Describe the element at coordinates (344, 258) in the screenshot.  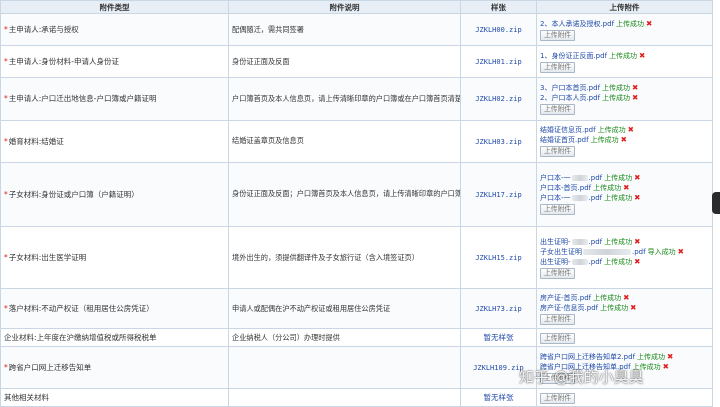
I see `attachment-description: 境外出生的，须提供翻译件及子女旅行证（含入境签证页）` at that location.